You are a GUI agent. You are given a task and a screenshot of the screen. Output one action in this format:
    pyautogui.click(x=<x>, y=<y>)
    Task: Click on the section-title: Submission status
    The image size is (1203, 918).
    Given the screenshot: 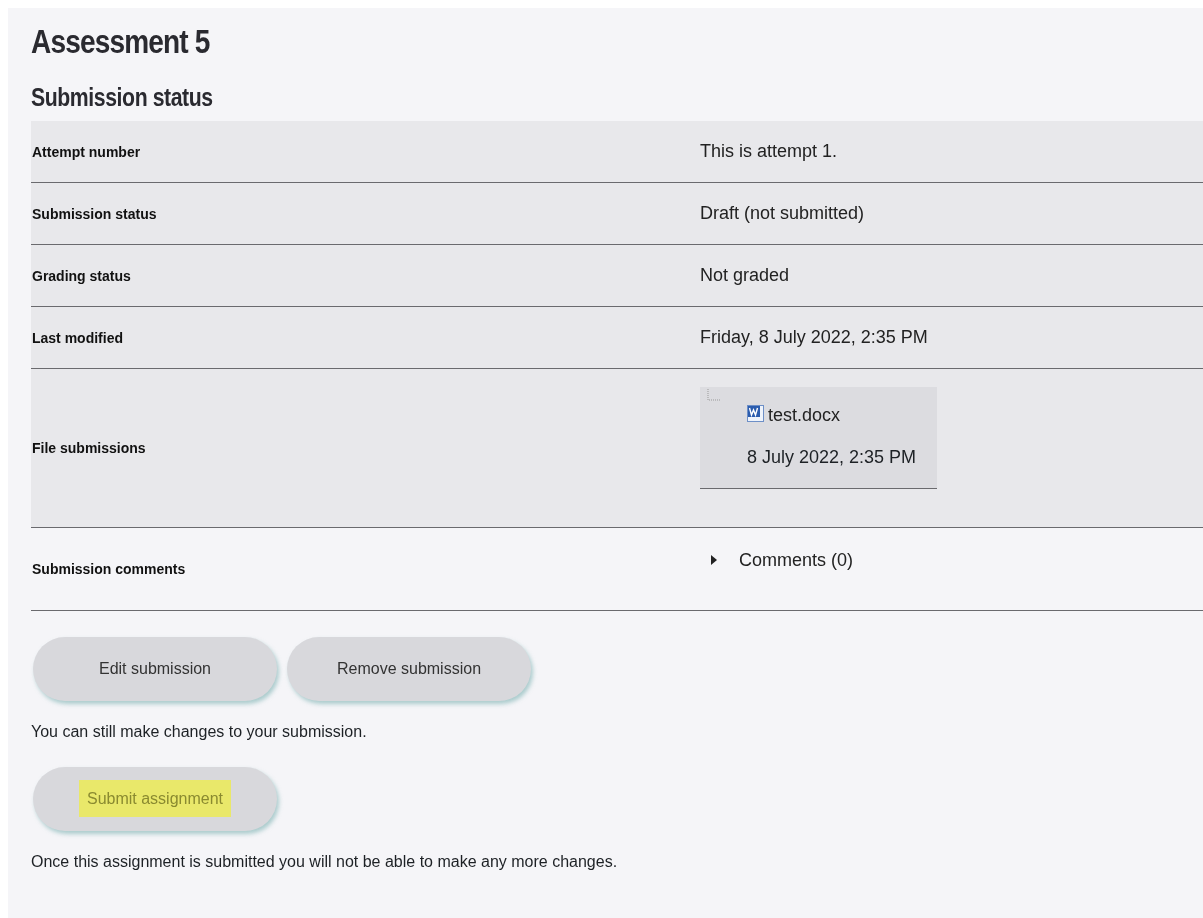 What is the action you would take?
    pyautogui.click(x=122, y=97)
    